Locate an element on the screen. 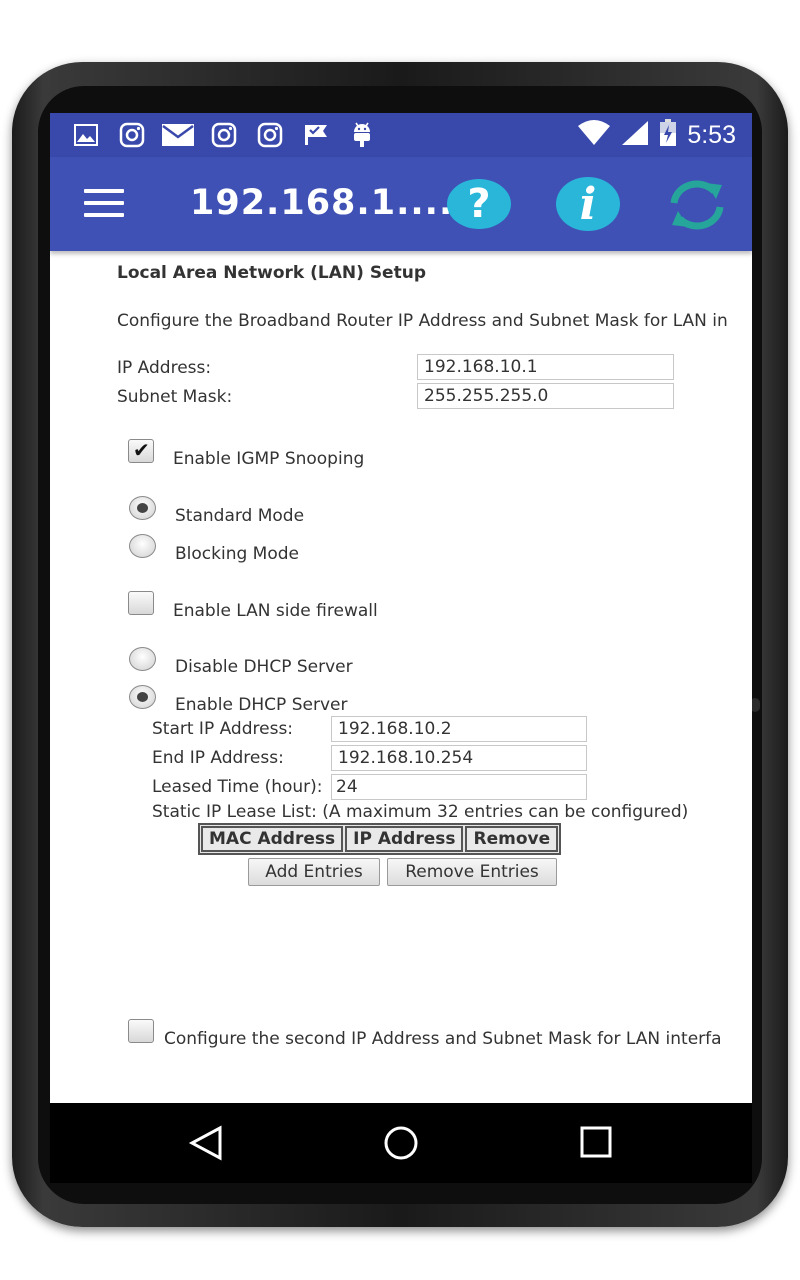  column-ip-address: IP Address is located at coordinates (404, 839).